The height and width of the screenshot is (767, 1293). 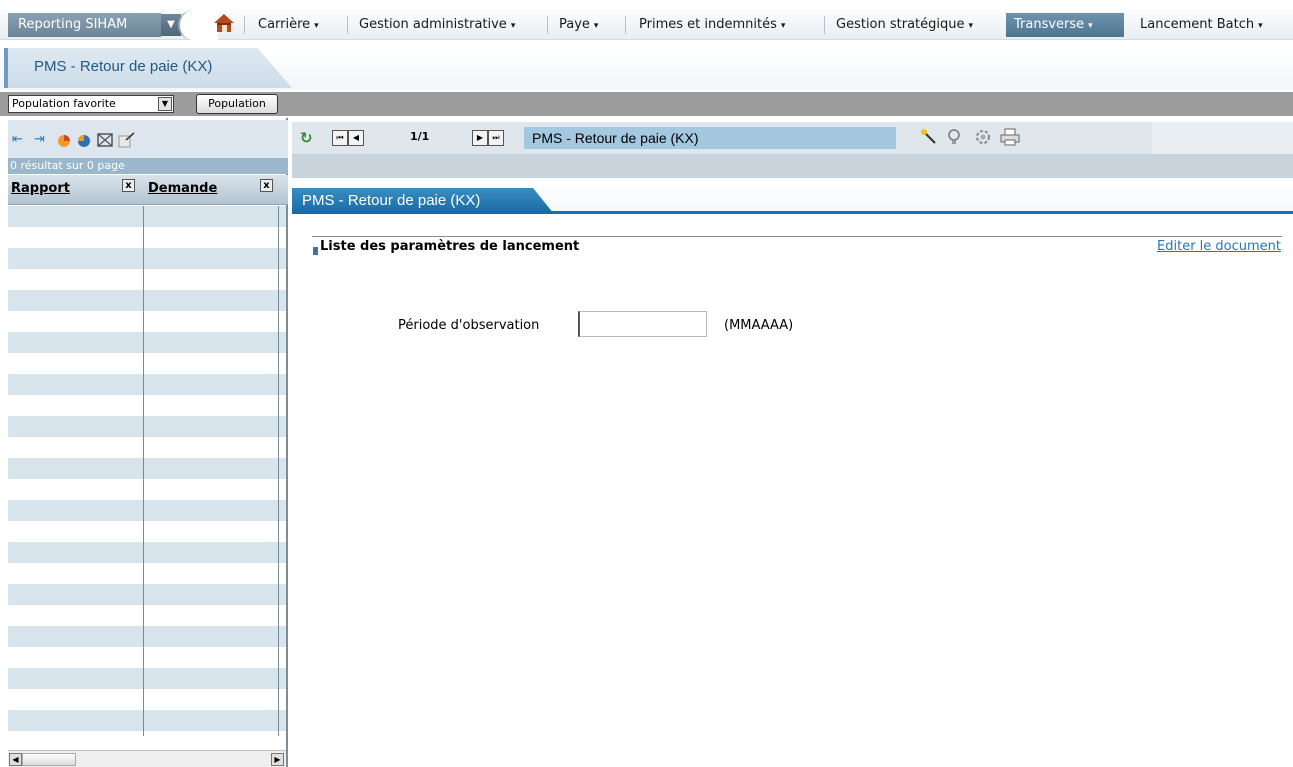 I want to click on section-divider, so click(x=797, y=236).